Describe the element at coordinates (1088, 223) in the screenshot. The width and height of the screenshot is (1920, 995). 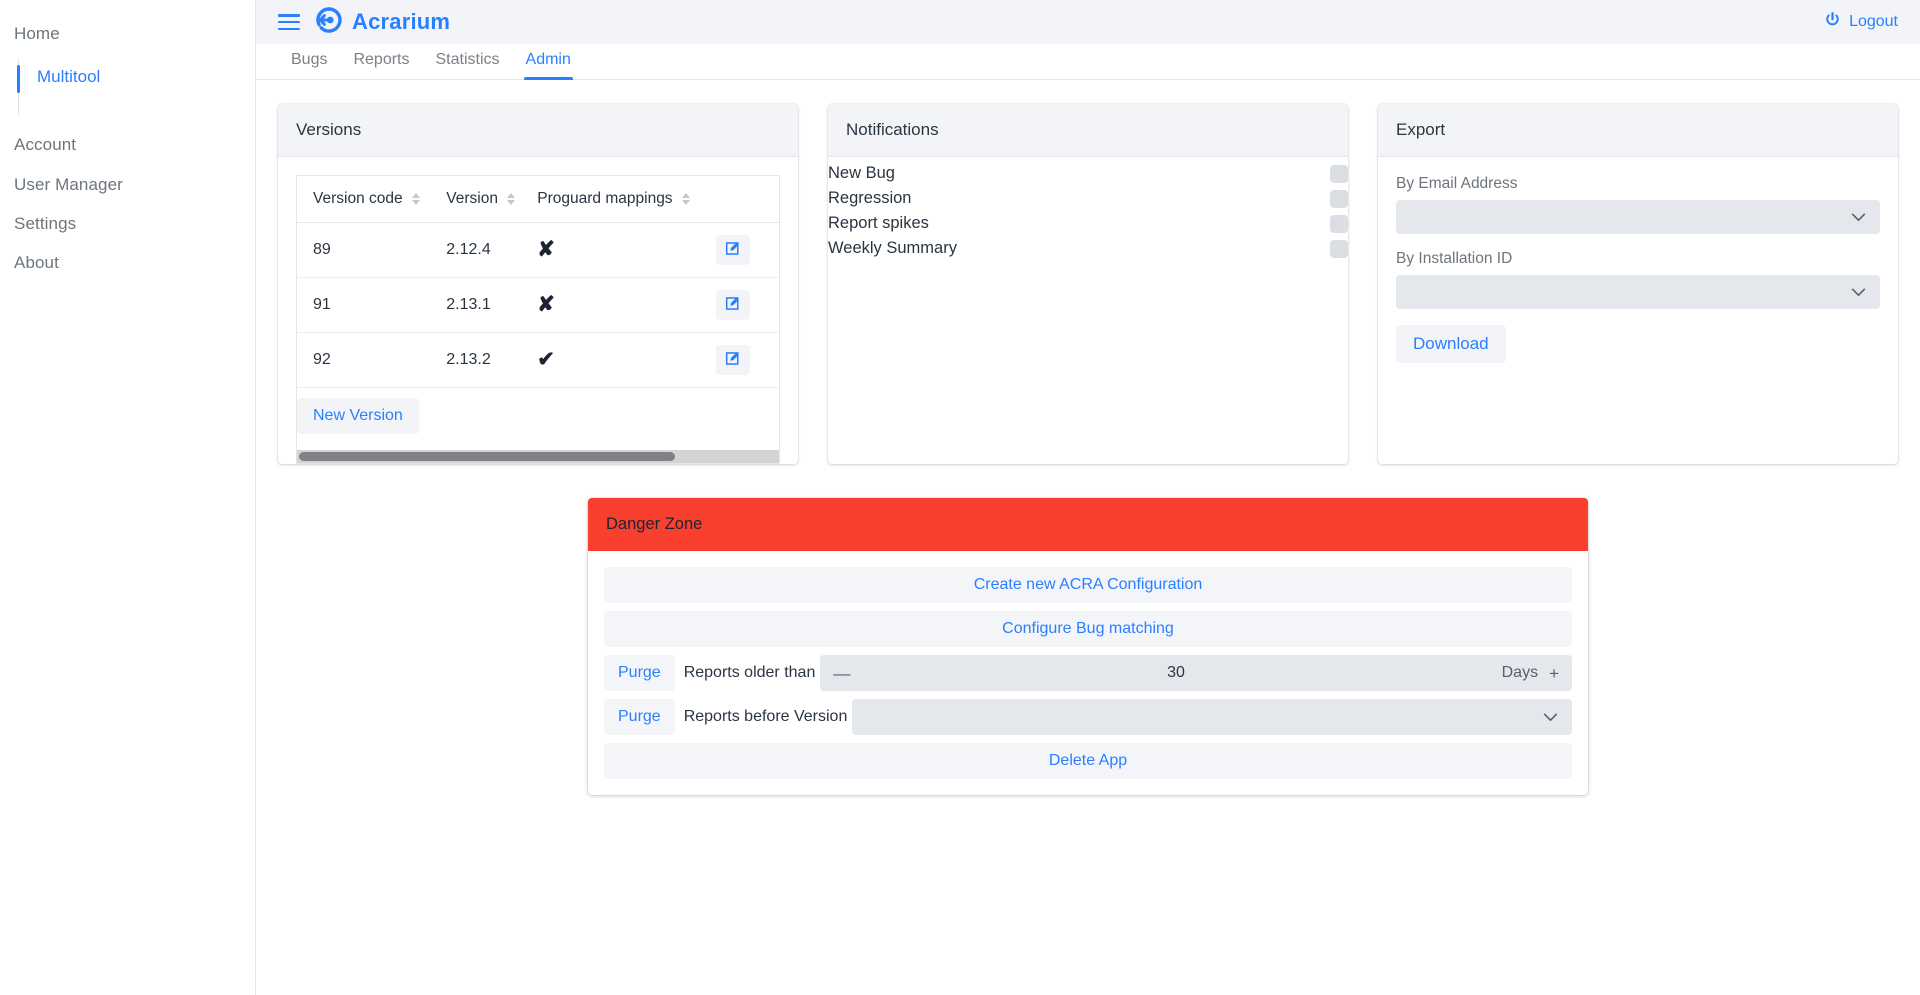
I see `list-item: Report spikes` at that location.